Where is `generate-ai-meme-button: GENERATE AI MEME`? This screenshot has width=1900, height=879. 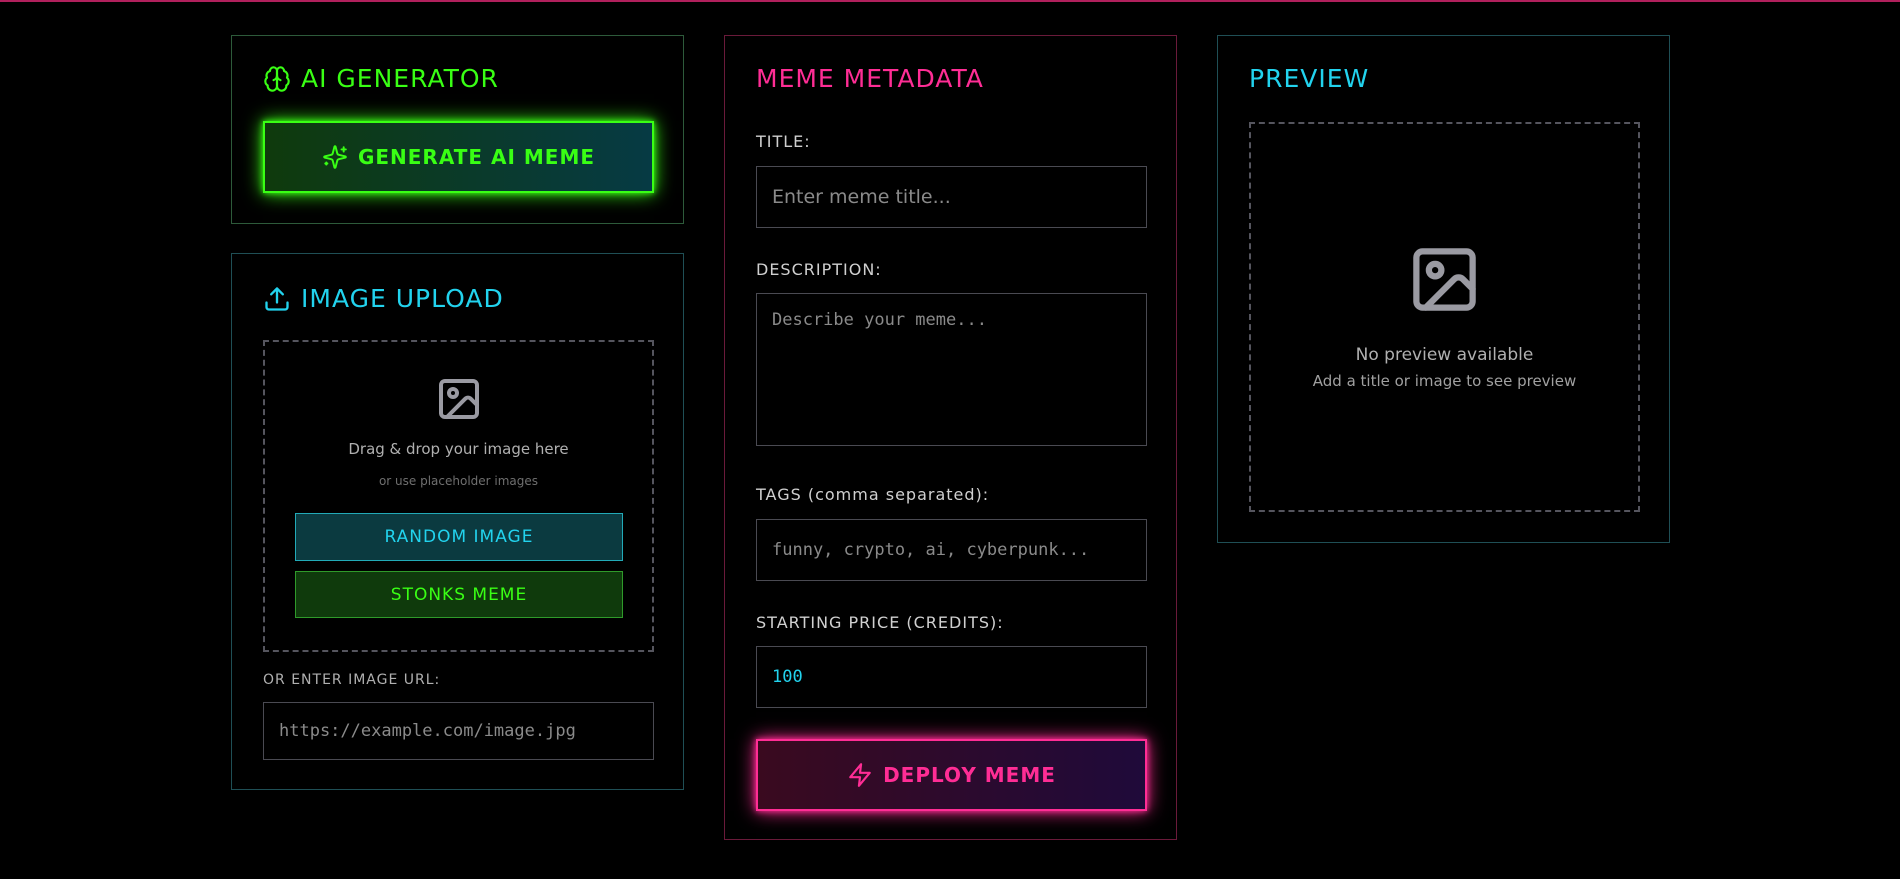 generate-ai-meme-button: GENERATE AI MEME is located at coordinates (458, 157).